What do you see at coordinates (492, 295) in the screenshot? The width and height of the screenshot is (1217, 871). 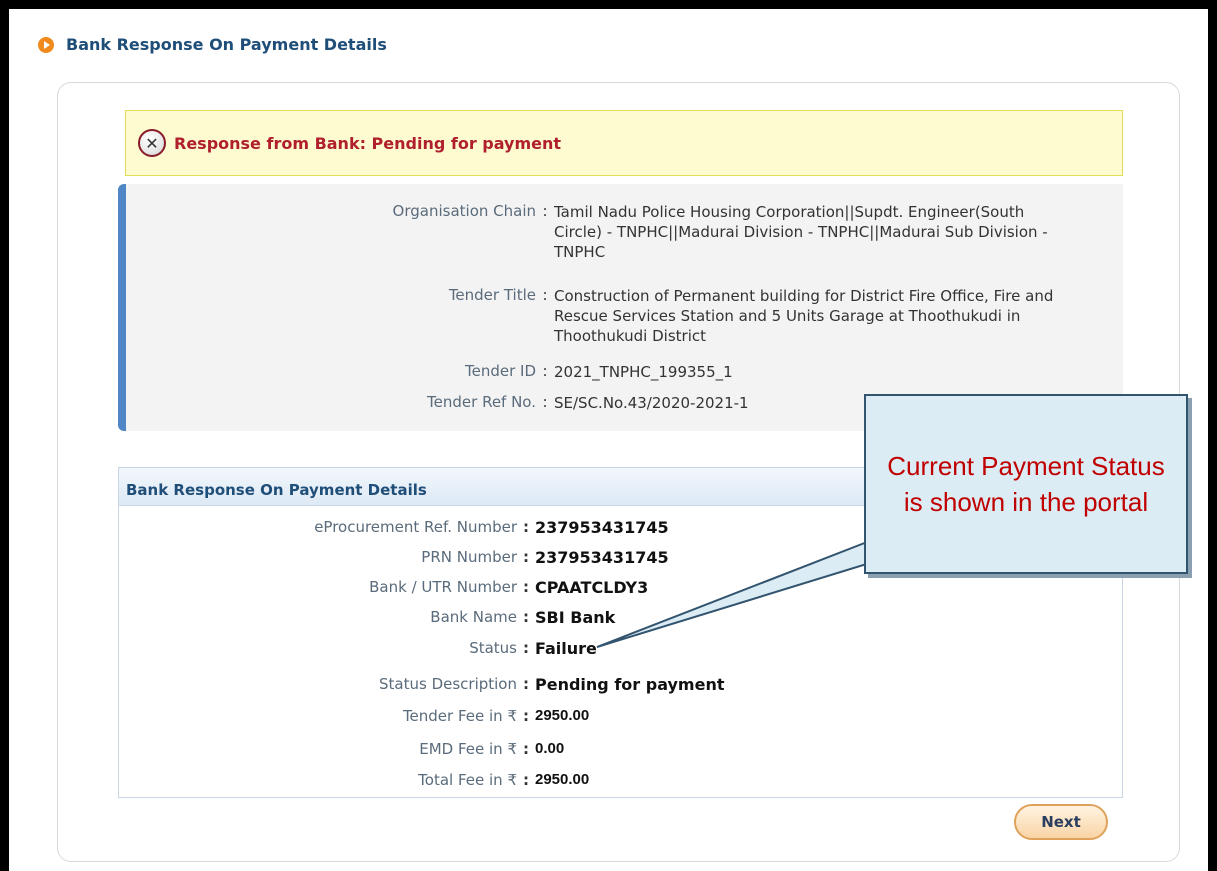 I see `info-label: Tender Title` at bounding box center [492, 295].